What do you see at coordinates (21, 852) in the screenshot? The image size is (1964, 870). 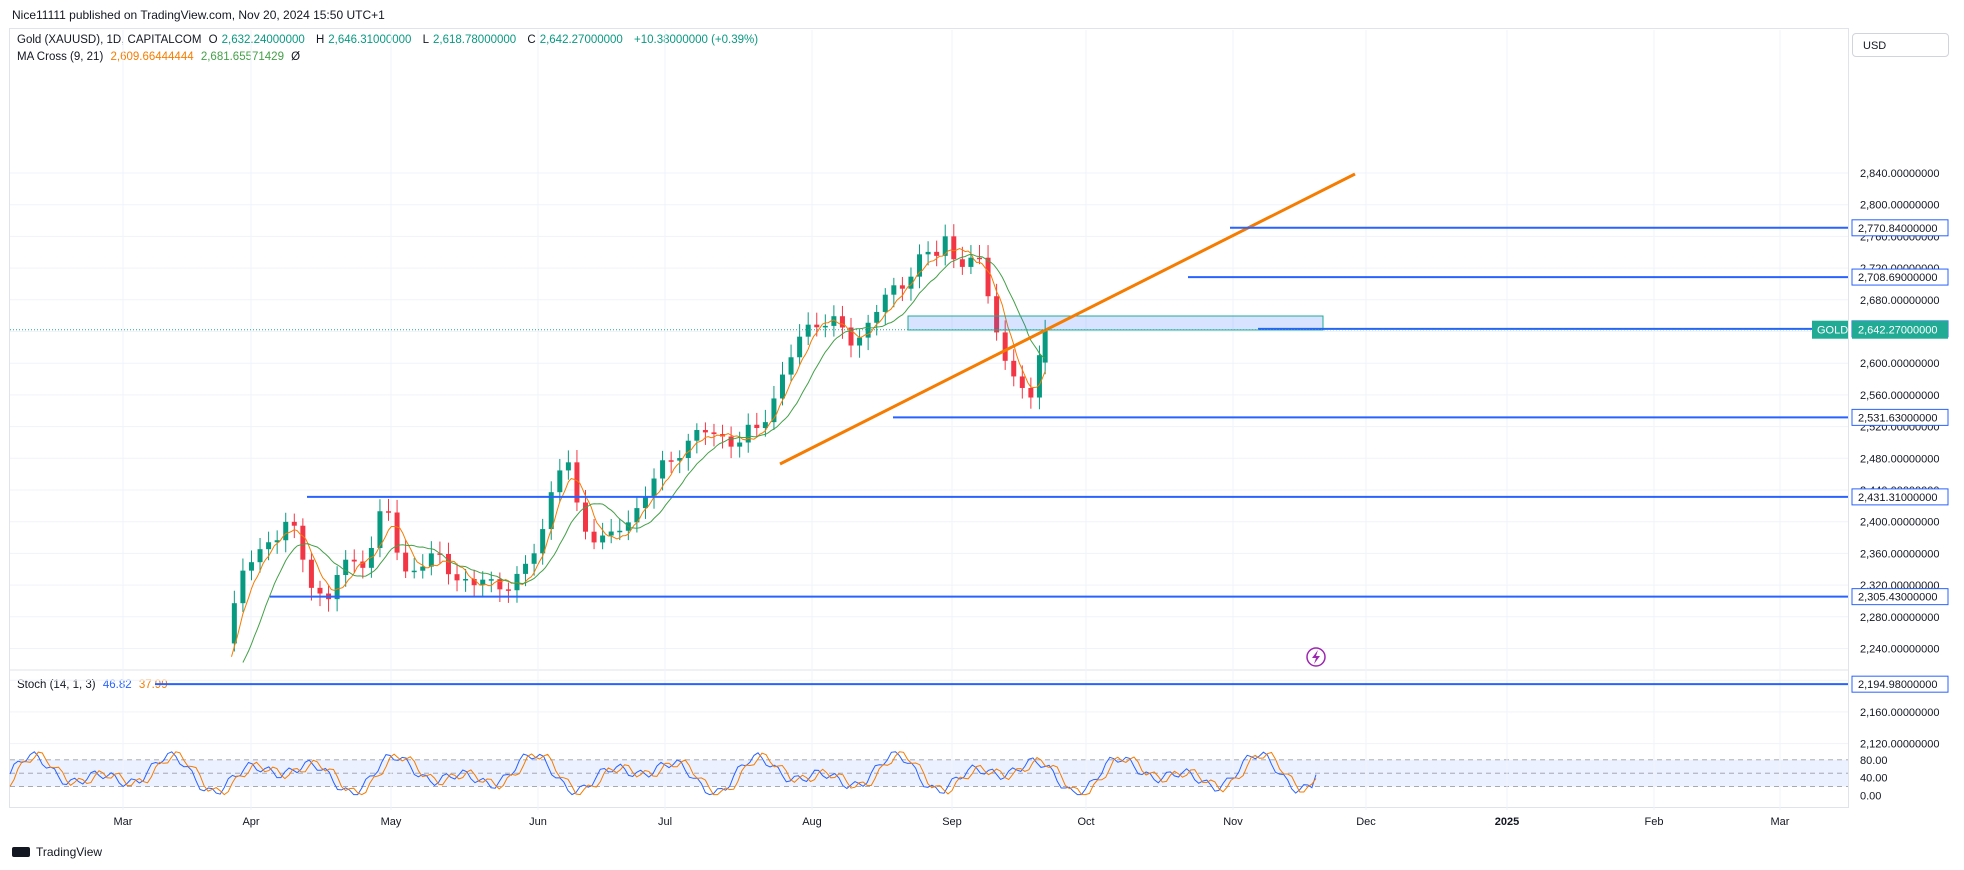 I see `tradingview-logo-icon` at bounding box center [21, 852].